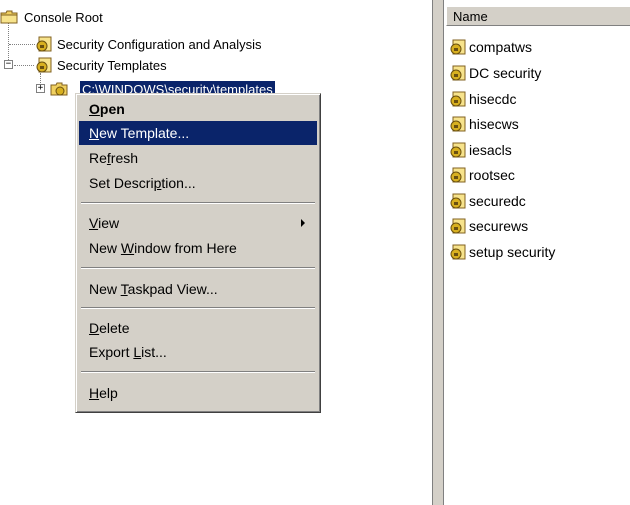 The height and width of the screenshot is (505, 630). Describe the element at coordinates (492, 175) in the screenshot. I see `list-item-label: rootsec` at that location.